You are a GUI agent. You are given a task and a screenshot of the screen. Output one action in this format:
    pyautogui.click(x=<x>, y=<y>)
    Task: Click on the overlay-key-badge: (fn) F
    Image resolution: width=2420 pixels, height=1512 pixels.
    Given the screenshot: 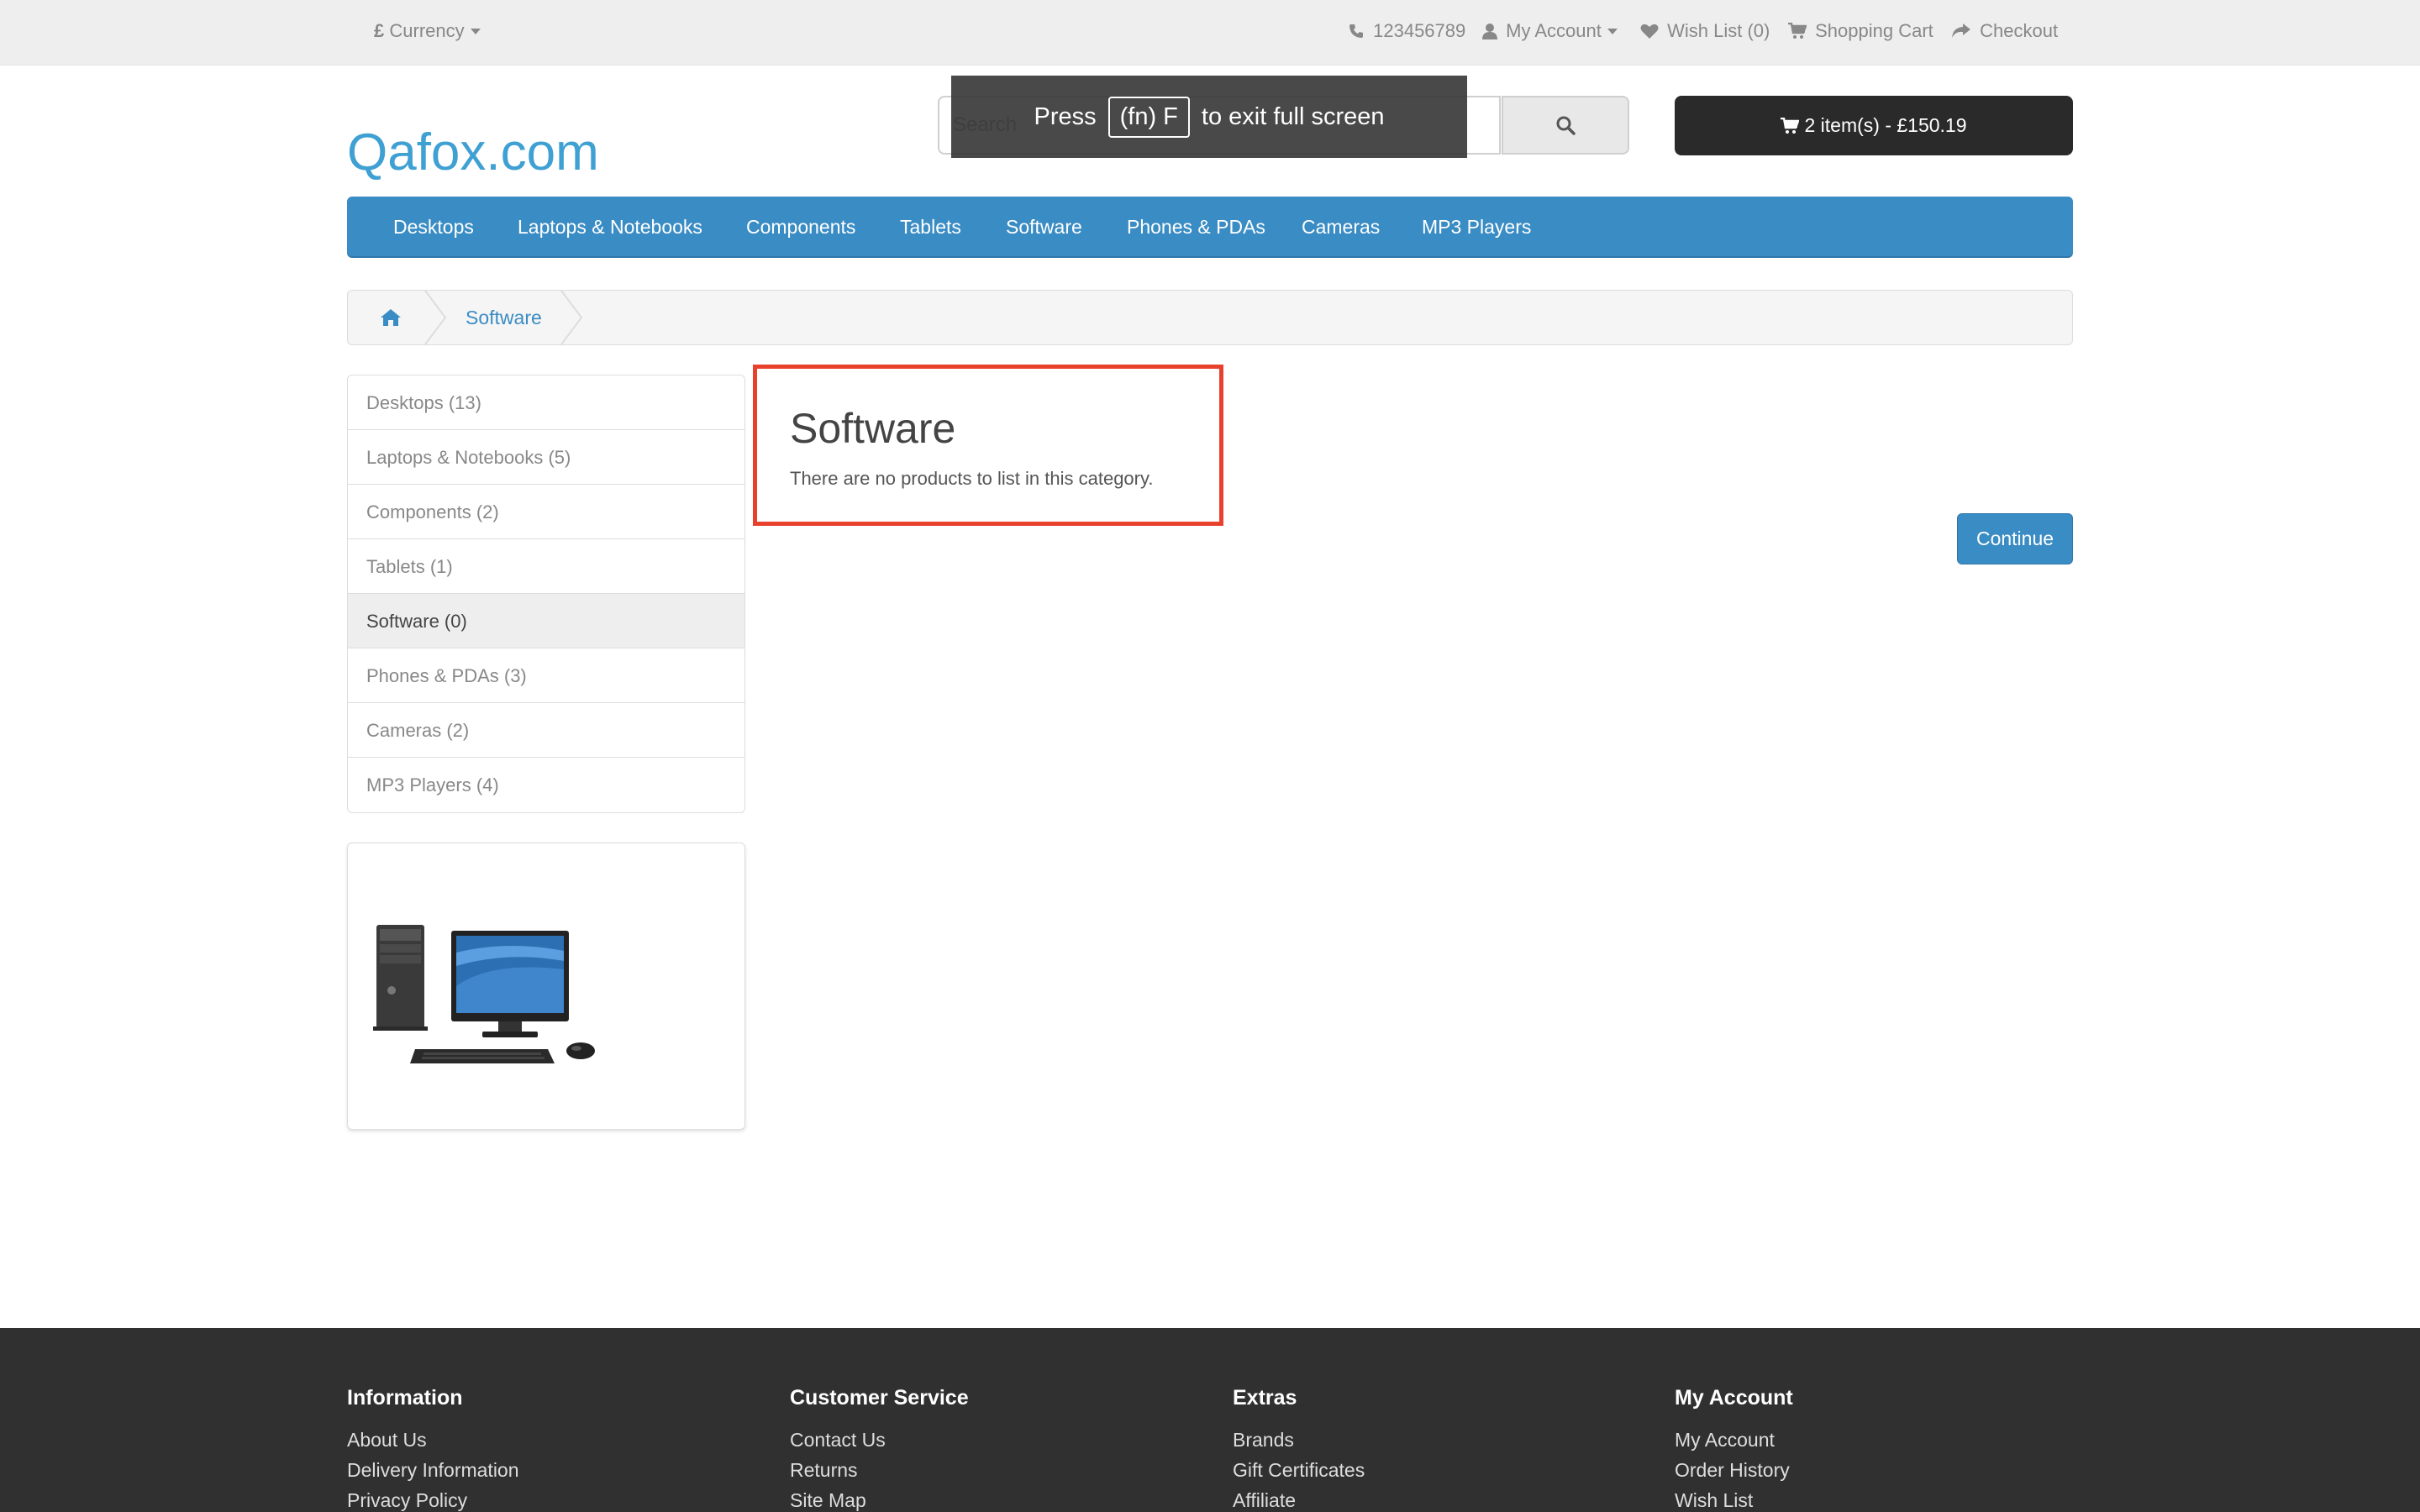 What is the action you would take?
    pyautogui.click(x=1148, y=117)
    